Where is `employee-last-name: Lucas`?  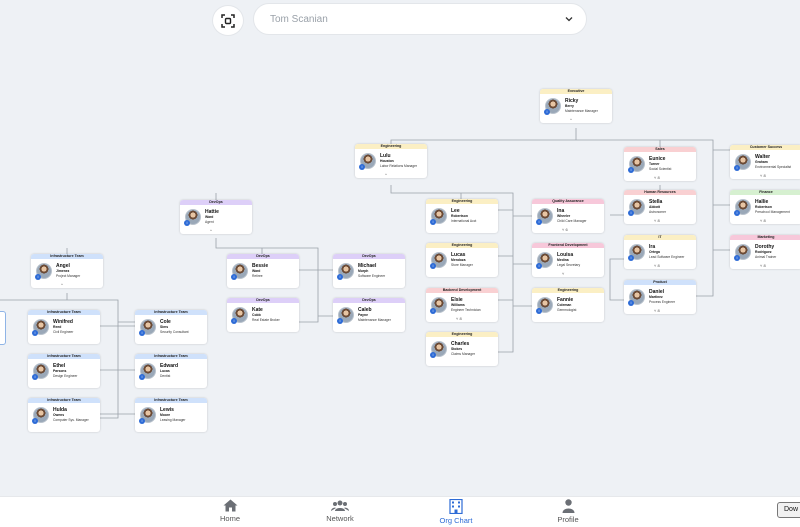
employee-last-name: Lucas is located at coordinates (165, 371).